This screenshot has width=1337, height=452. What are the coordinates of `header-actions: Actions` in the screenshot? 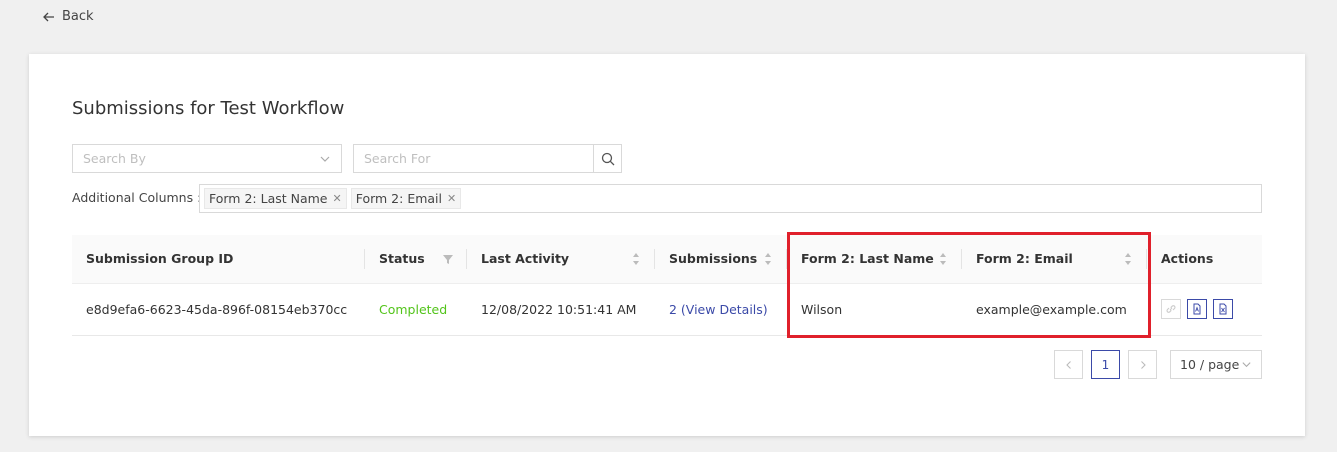 It's located at (1204, 259).